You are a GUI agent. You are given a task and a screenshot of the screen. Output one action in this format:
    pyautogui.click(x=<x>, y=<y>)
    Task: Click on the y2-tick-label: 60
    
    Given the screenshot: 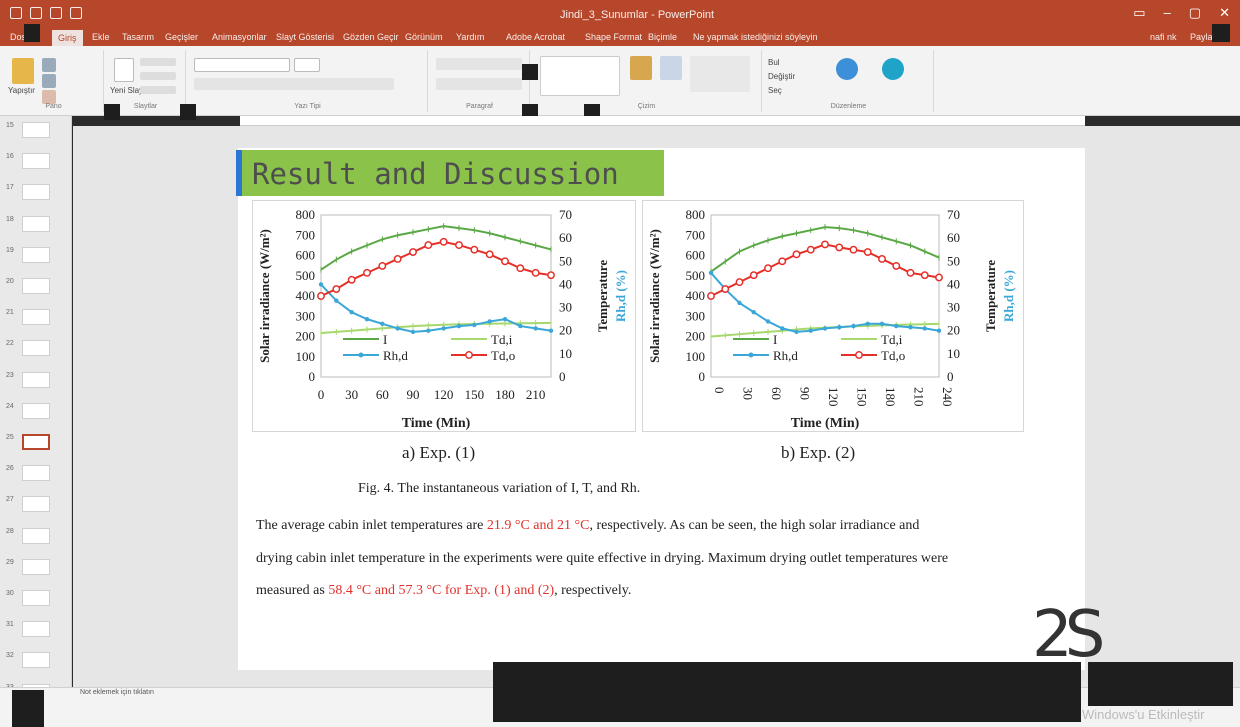 What is the action you would take?
    pyautogui.click(x=953, y=237)
    